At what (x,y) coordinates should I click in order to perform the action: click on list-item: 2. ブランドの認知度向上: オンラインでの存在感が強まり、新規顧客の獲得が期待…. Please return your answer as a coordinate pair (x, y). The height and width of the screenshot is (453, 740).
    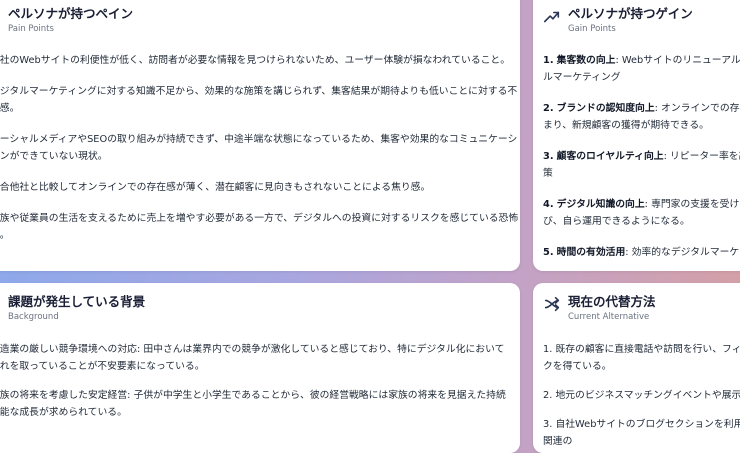
    Looking at the image, I should click on (641, 117).